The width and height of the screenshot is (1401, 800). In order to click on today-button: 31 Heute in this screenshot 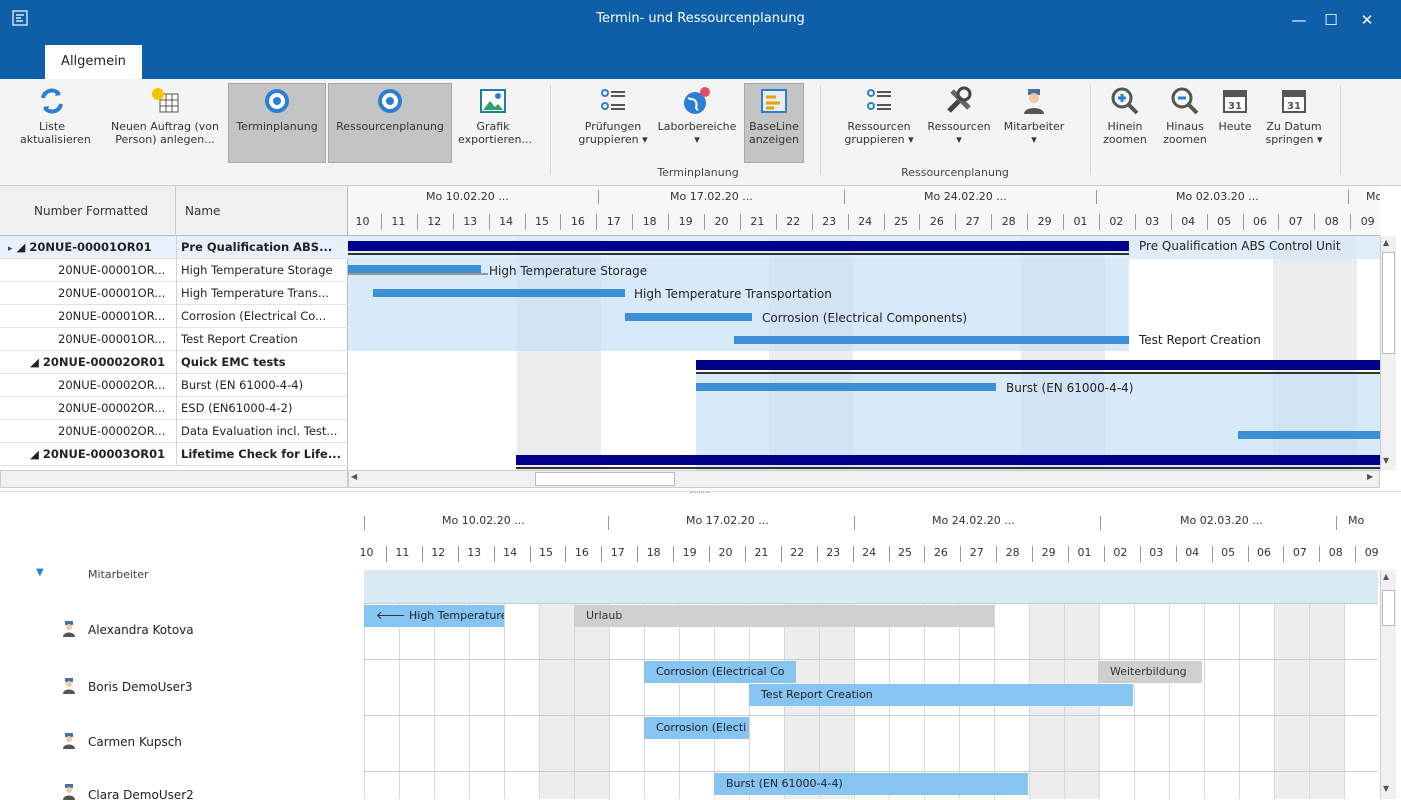, I will do `click(1235, 121)`.